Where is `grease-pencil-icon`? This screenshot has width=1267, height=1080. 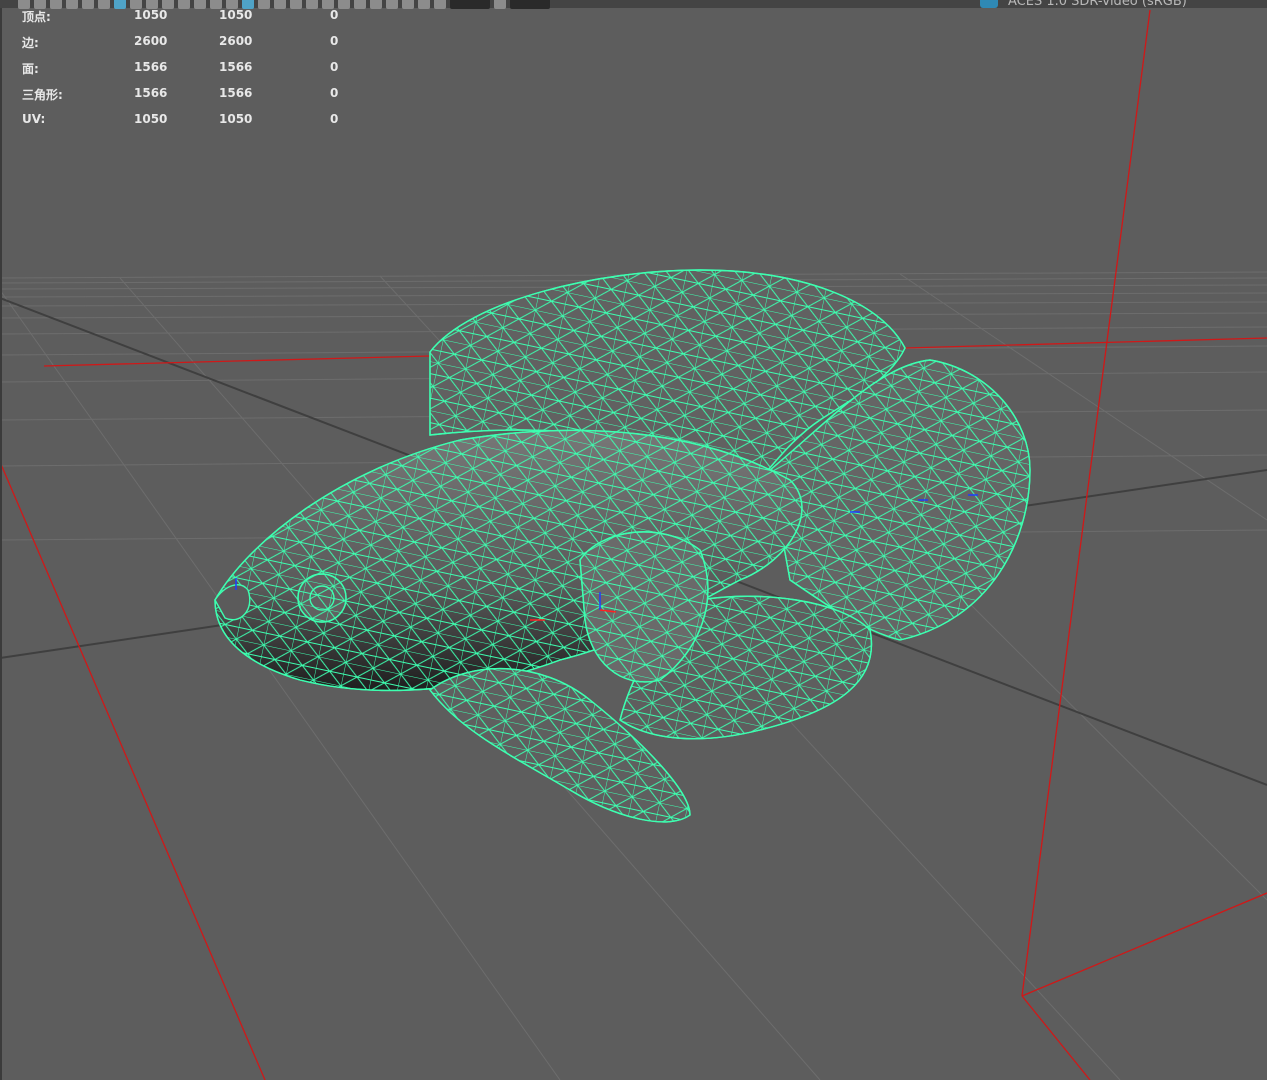 grease-pencil-icon is located at coordinates (104, 4).